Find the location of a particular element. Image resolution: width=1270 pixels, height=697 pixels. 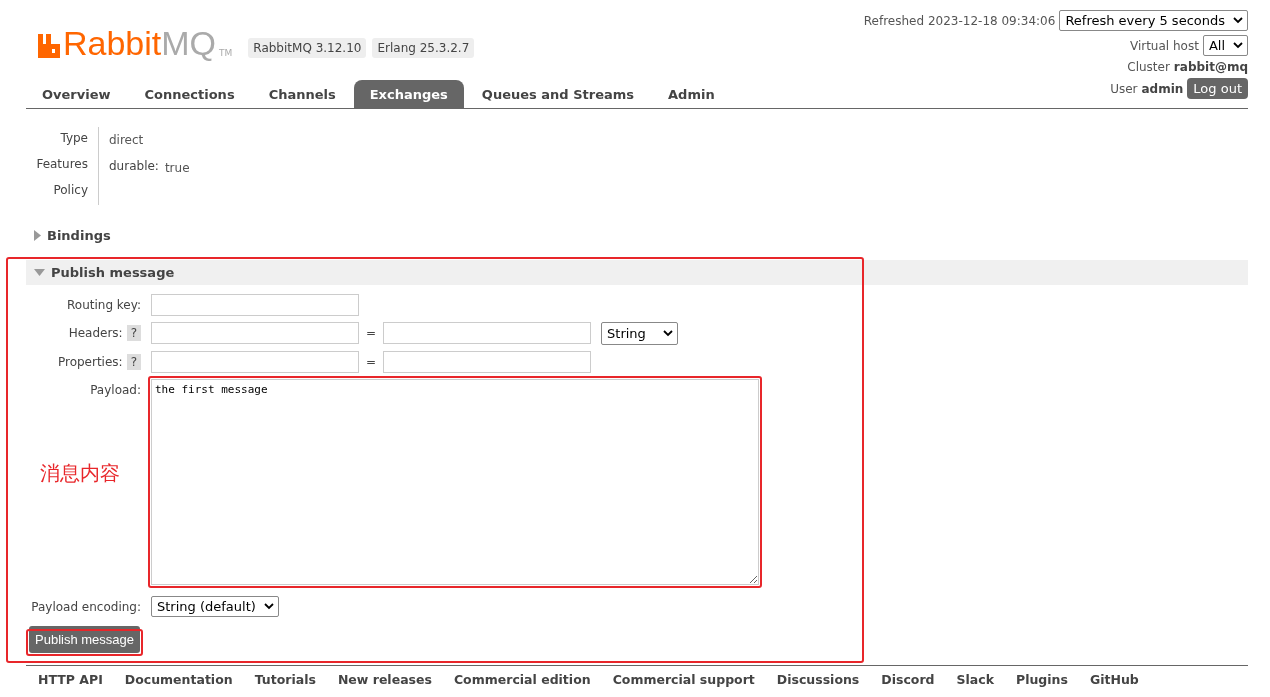

footer-link: Plugins is located at coordinates (1042, 679).